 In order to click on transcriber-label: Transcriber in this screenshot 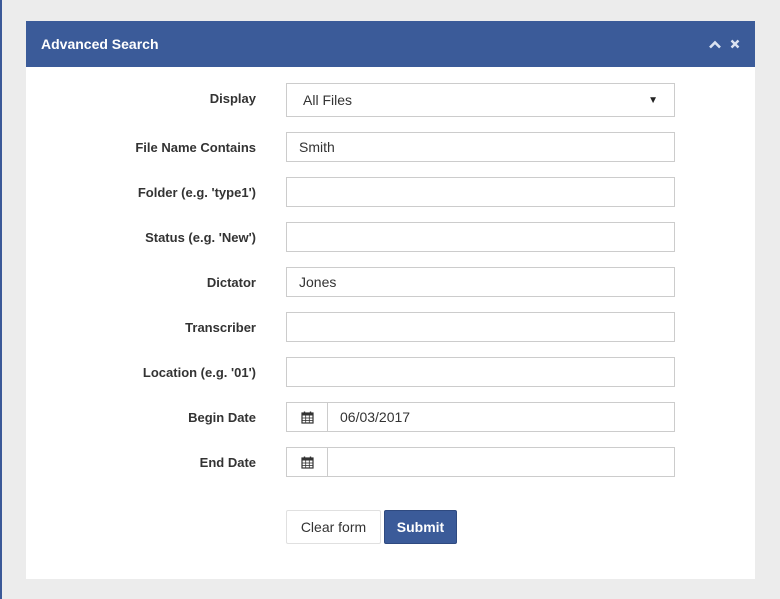, I will do `click(220, 327)`.